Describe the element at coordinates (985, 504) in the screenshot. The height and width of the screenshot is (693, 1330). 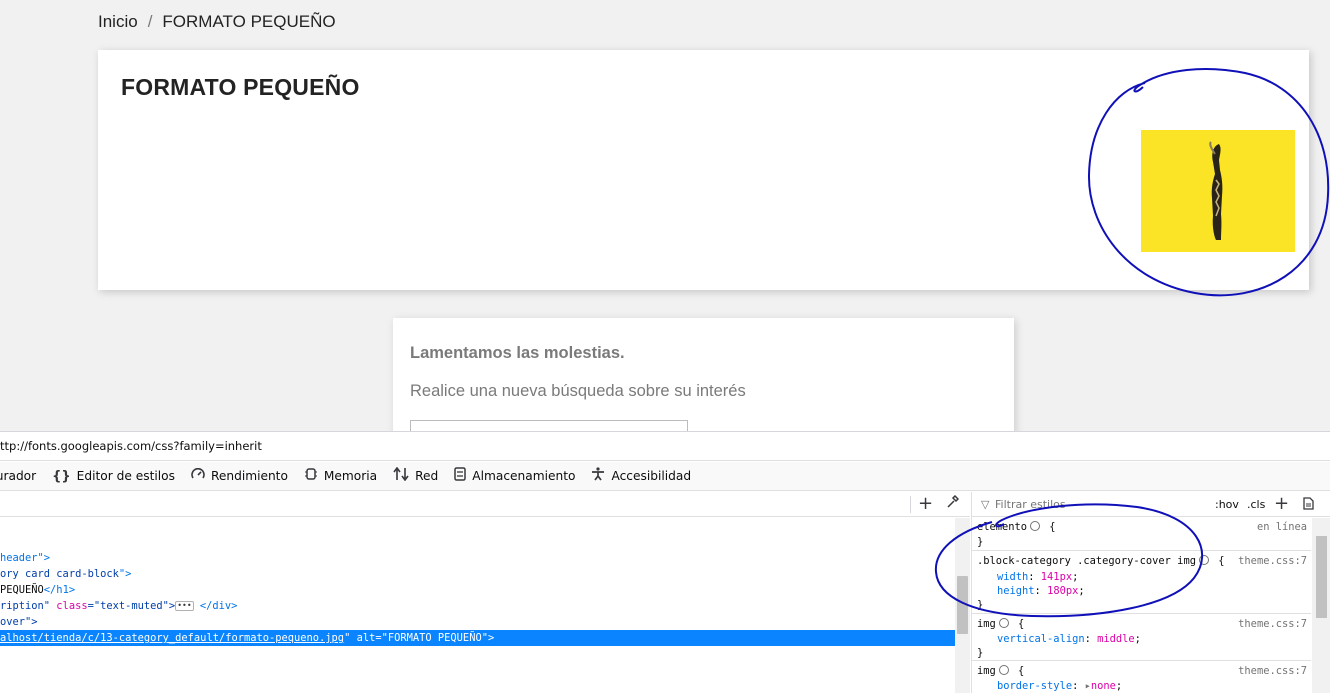
I see `filter-icon: ▽` at that location.